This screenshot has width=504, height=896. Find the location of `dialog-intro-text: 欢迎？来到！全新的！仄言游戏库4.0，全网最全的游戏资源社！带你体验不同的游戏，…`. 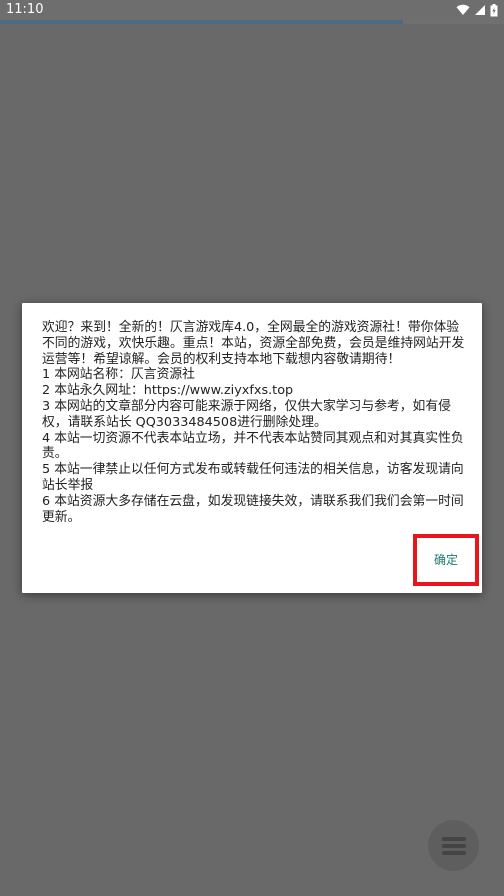

dialog-intro-text: 欢迎？来到！全新的！仄言游戏库4.0，全网最全的游戏资源社！带你体验不同的游戏，… is located at coordinates (253, 343).